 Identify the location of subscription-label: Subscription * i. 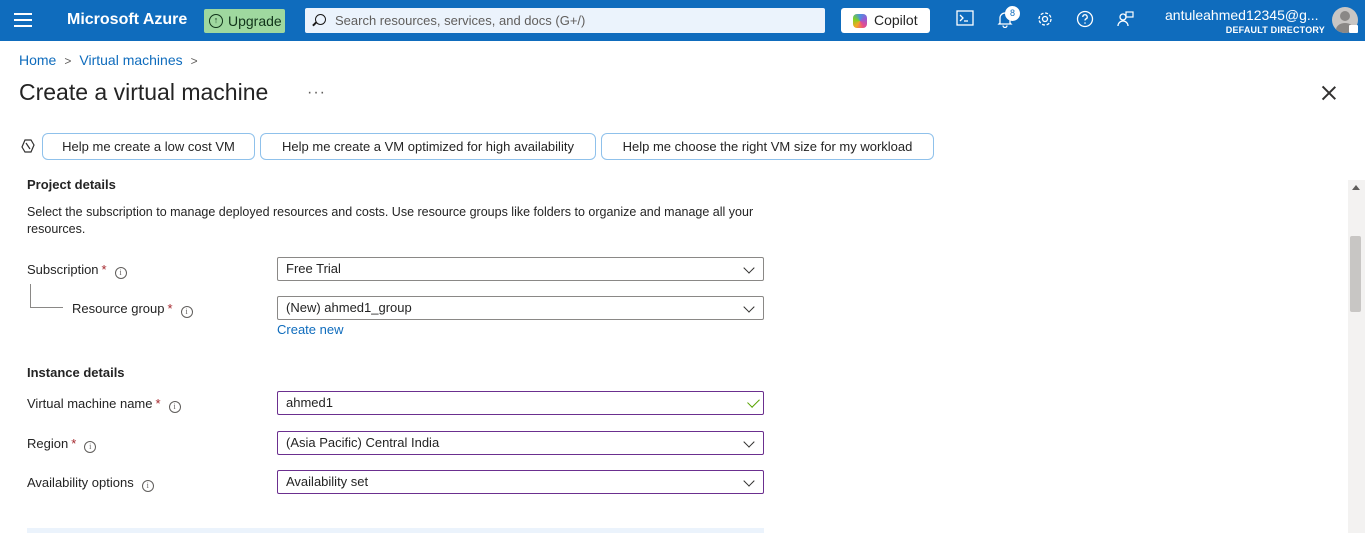
(77, 270).